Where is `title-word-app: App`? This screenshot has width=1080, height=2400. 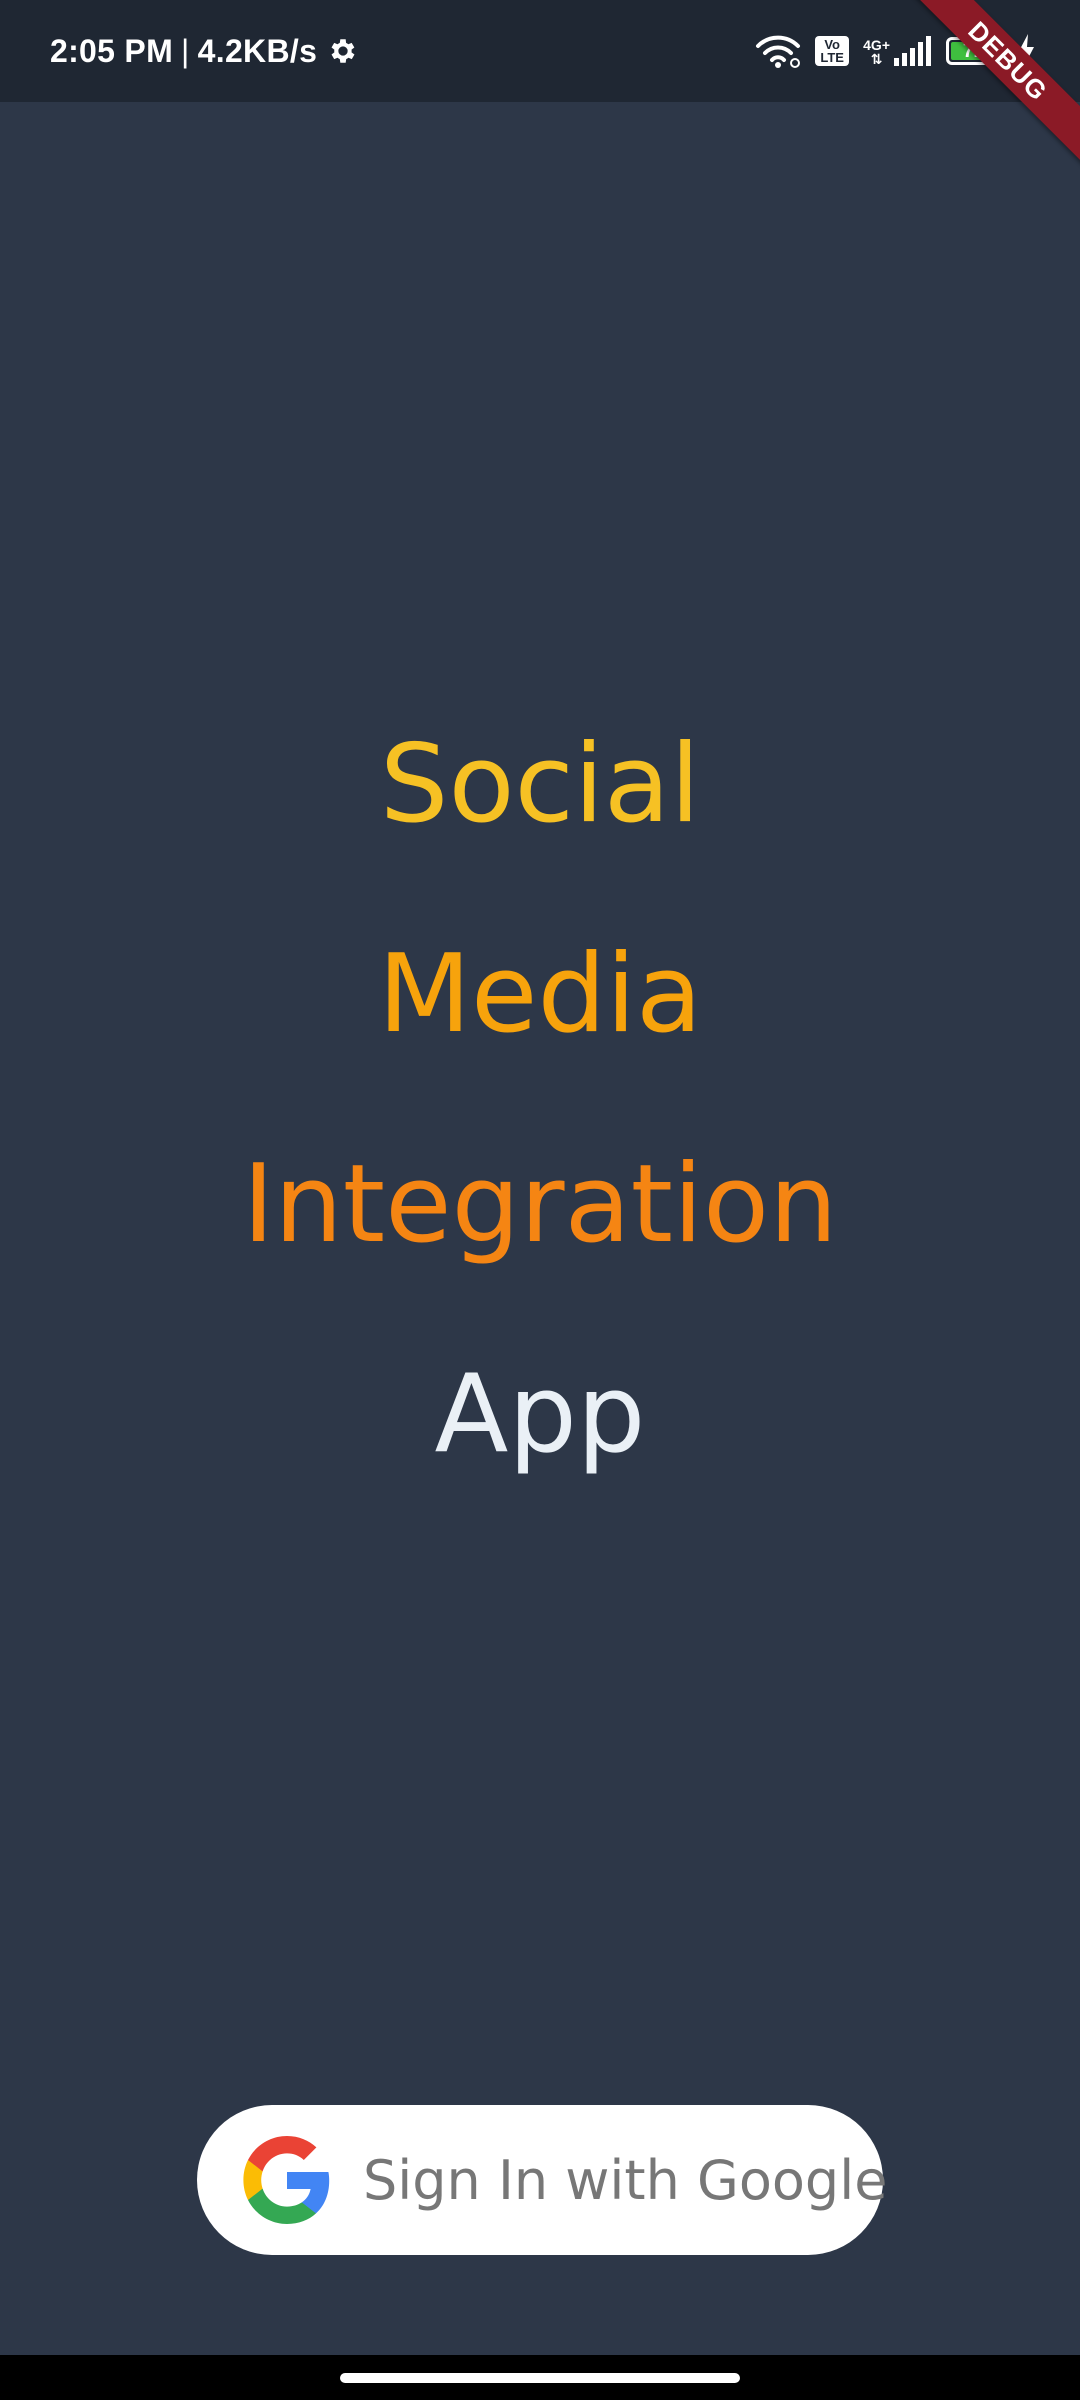
title-word-app: App is located at coordinates (540, 1414).